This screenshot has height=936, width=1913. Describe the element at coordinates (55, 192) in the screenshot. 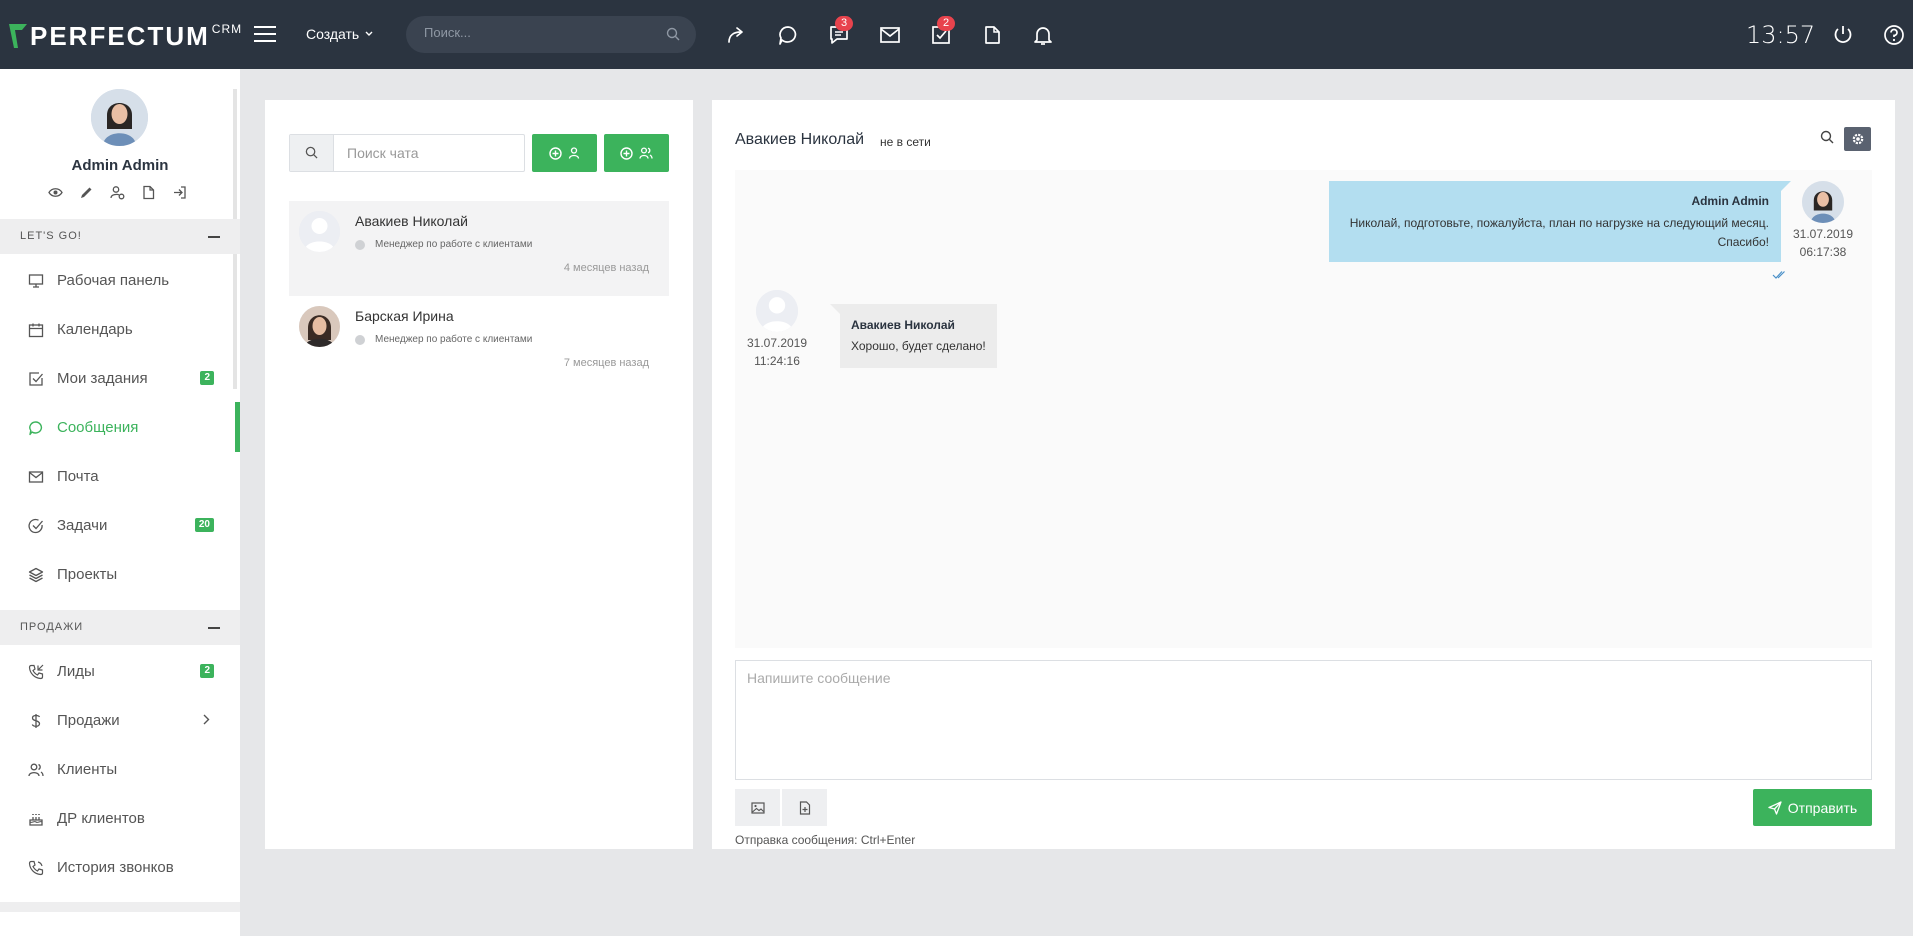

I see `eye-icon` at that location.